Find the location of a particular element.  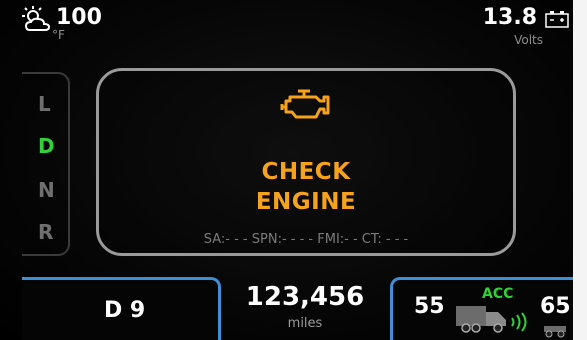

check-engine-icon is located at coordinates (305, 104).